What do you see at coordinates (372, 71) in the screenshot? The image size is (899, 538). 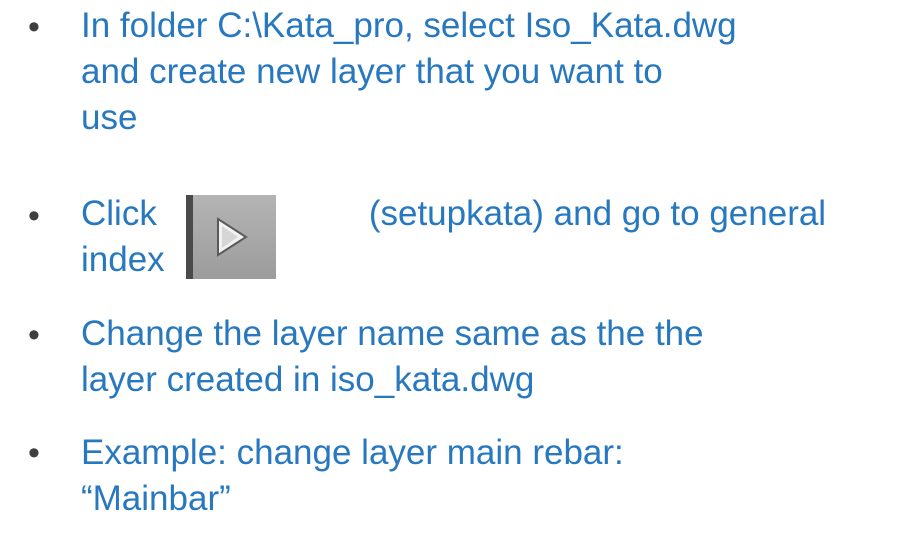 I see `text-line: and create new layer that you want to` at bounding box center [372, 71].